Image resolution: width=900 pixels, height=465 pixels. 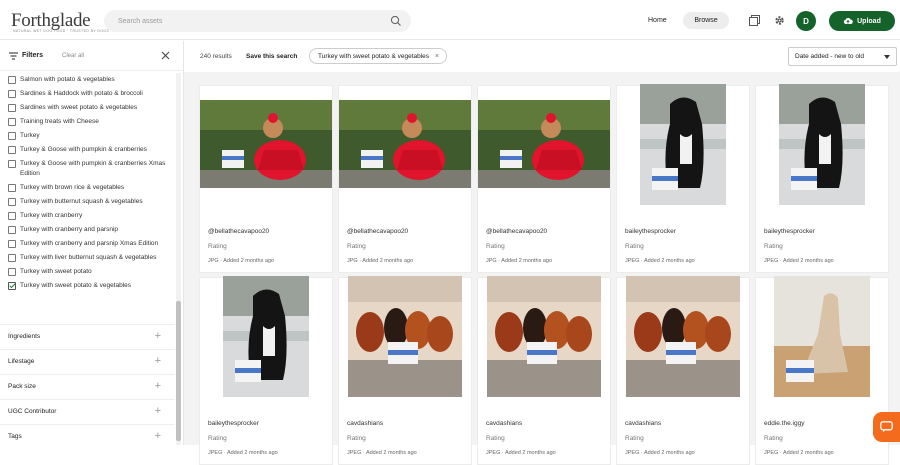 I want to click on filter-option: Turkey with sweet potato & vegetables, so click(x=87, y=286).